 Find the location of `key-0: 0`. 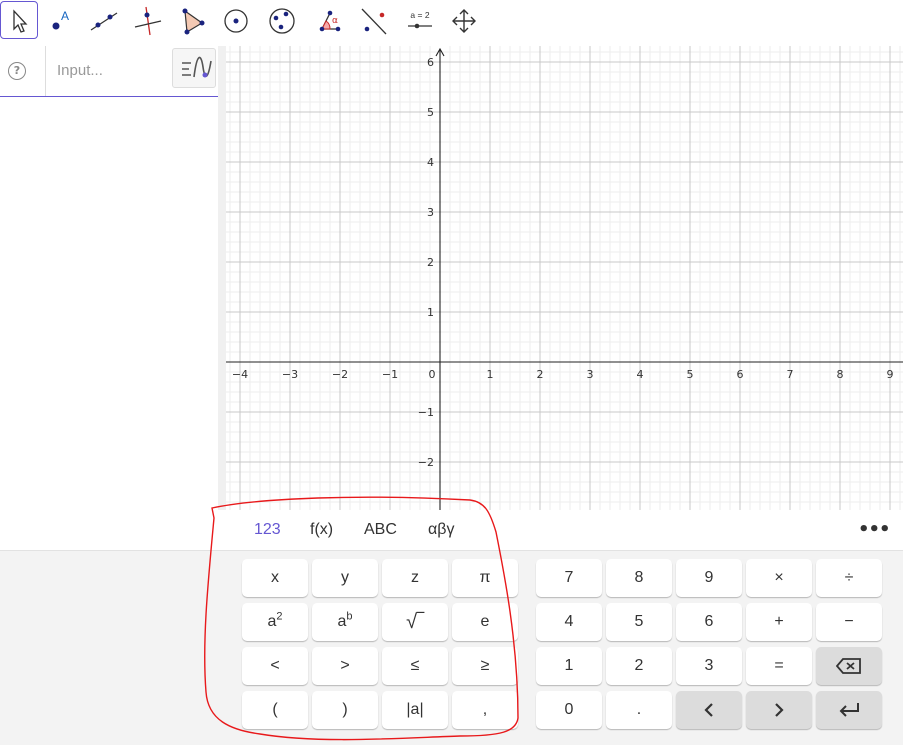

key-0: 0 is located at coordinates (569, 710).